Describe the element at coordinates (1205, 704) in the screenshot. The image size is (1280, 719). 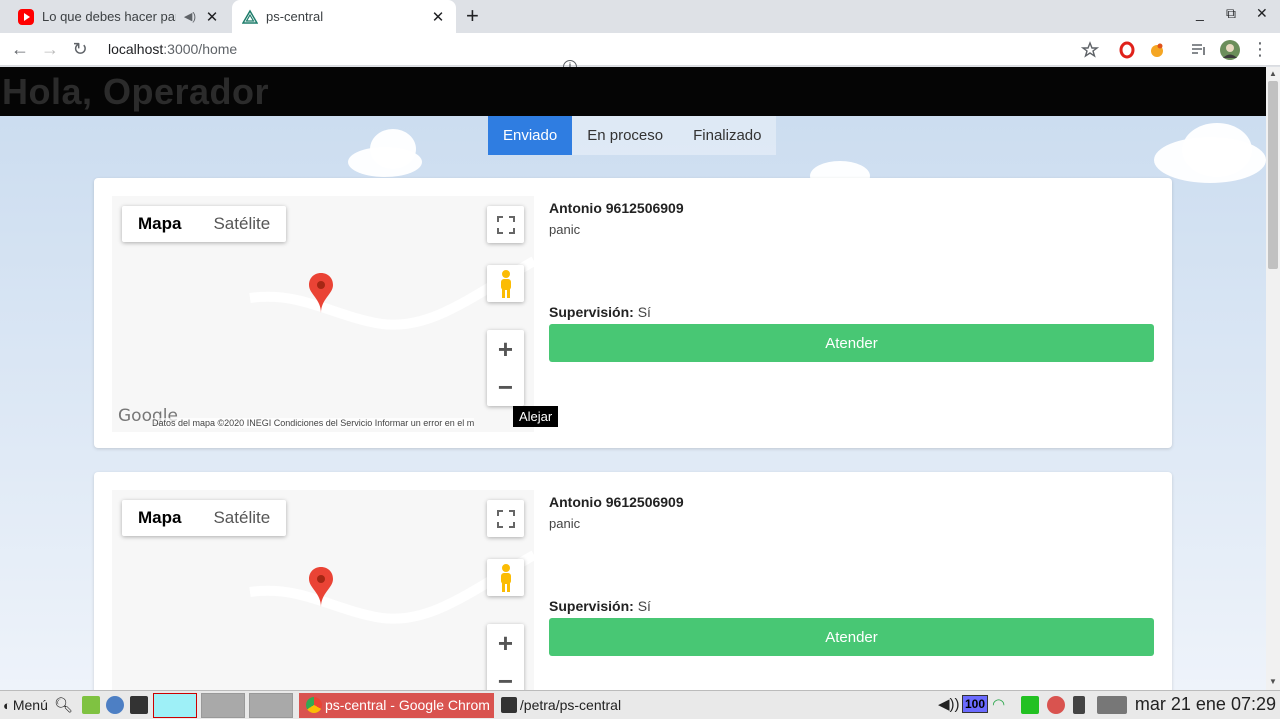
I see `clock: mar 21 ene 07:29` at that location.